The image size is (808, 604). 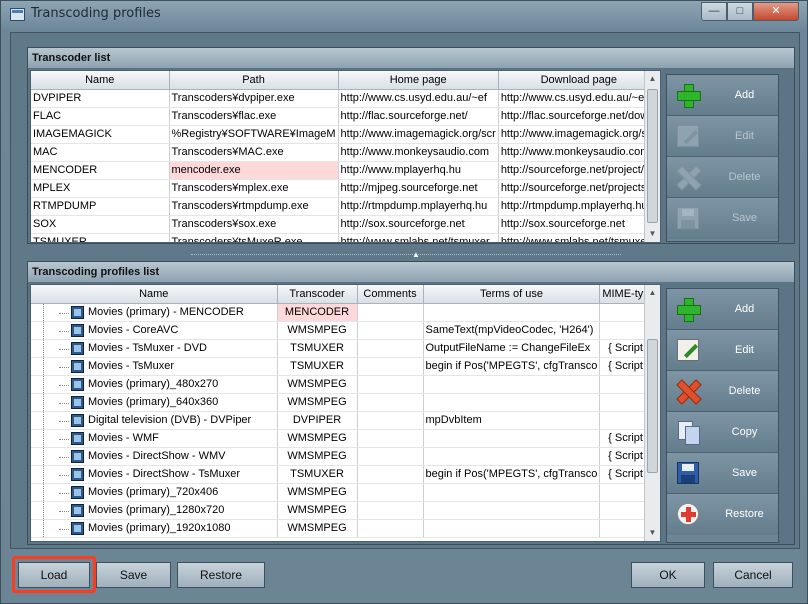 I want to click on column-header: Terms of use, so click(x=512, y=294).